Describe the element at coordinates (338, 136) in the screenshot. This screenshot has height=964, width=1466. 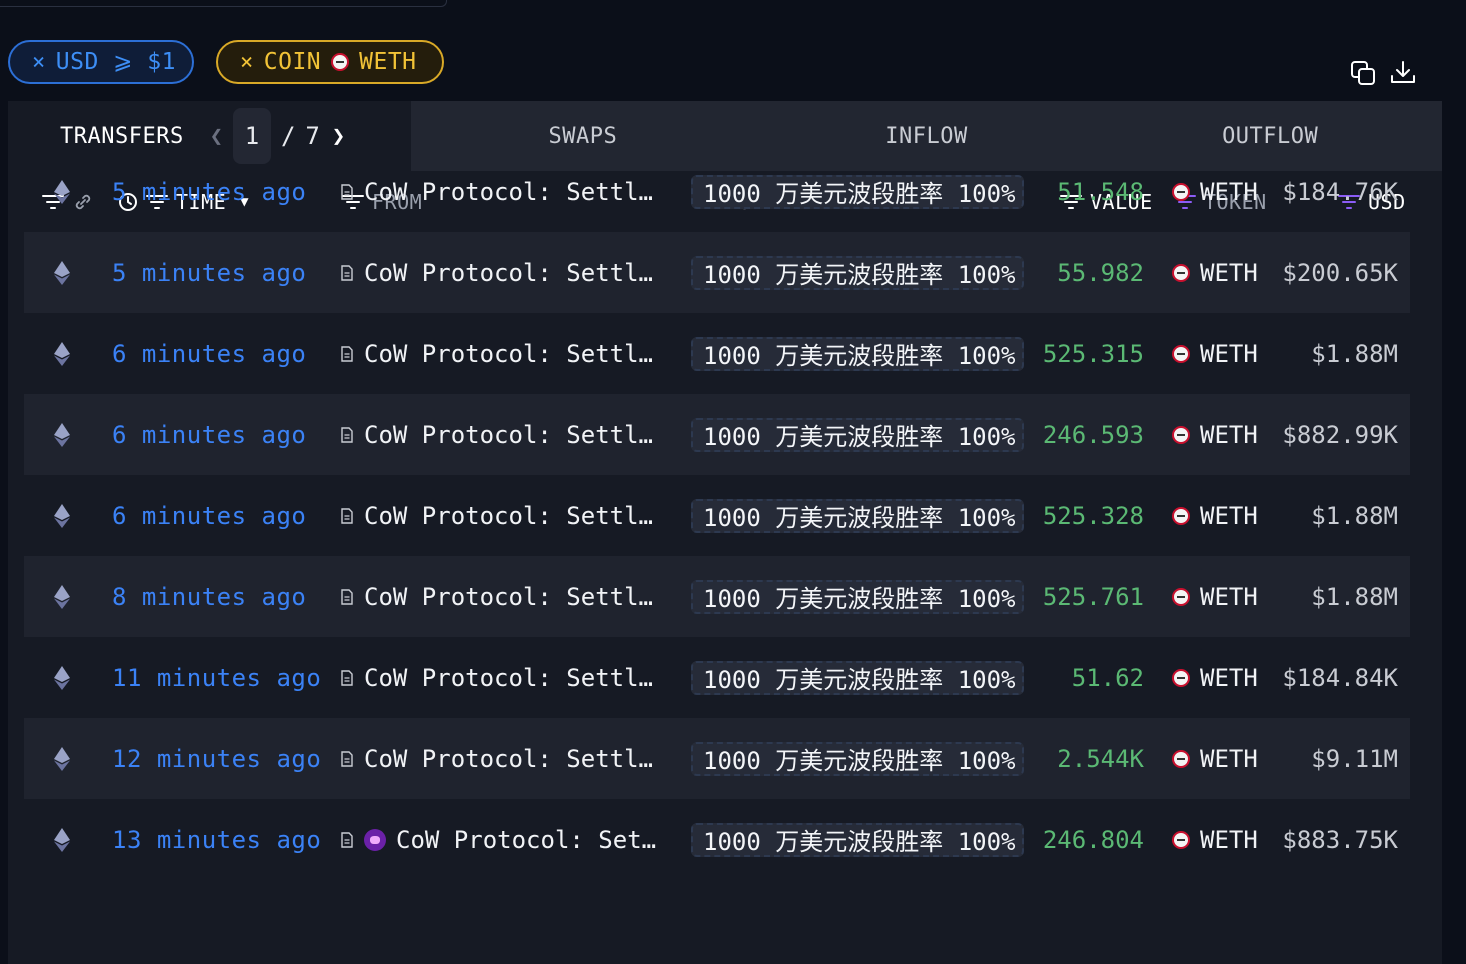
I see `chevron-right-icon: ❯` at that location.